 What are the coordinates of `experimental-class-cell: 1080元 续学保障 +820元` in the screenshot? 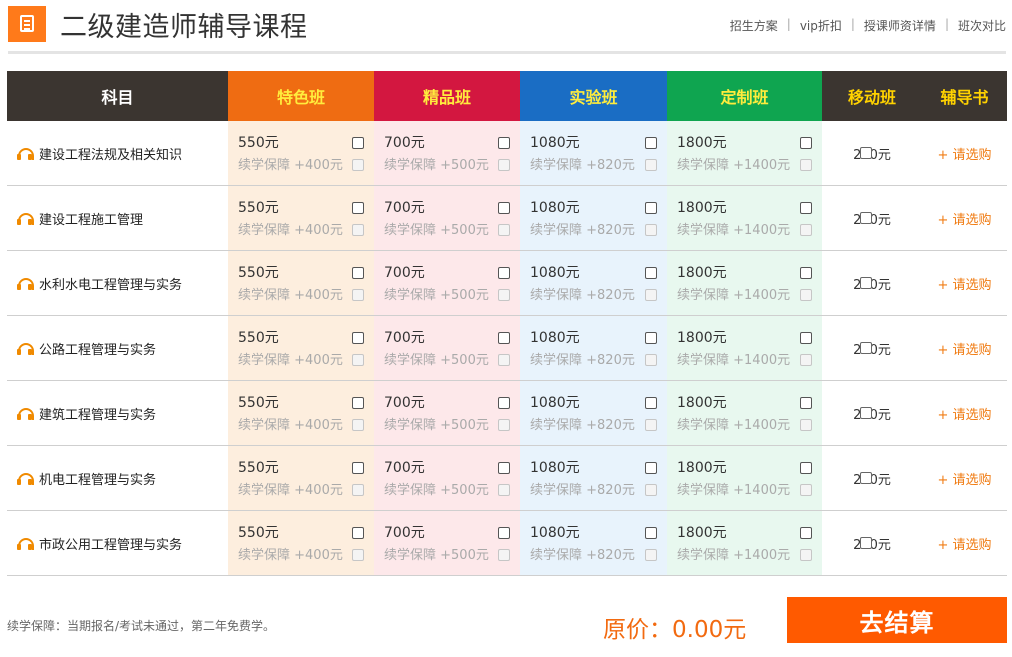 It's located at (593, 478).